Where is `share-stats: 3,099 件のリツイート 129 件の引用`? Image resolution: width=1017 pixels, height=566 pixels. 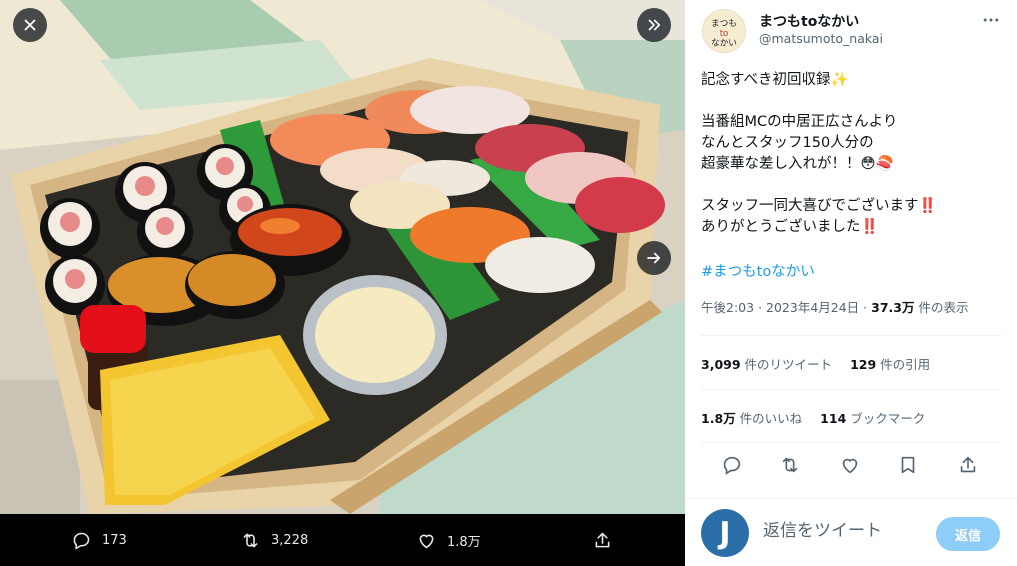
share-stats: 3,099 件のリツイート 129 件の引用 is located at coordinates (815, 363).